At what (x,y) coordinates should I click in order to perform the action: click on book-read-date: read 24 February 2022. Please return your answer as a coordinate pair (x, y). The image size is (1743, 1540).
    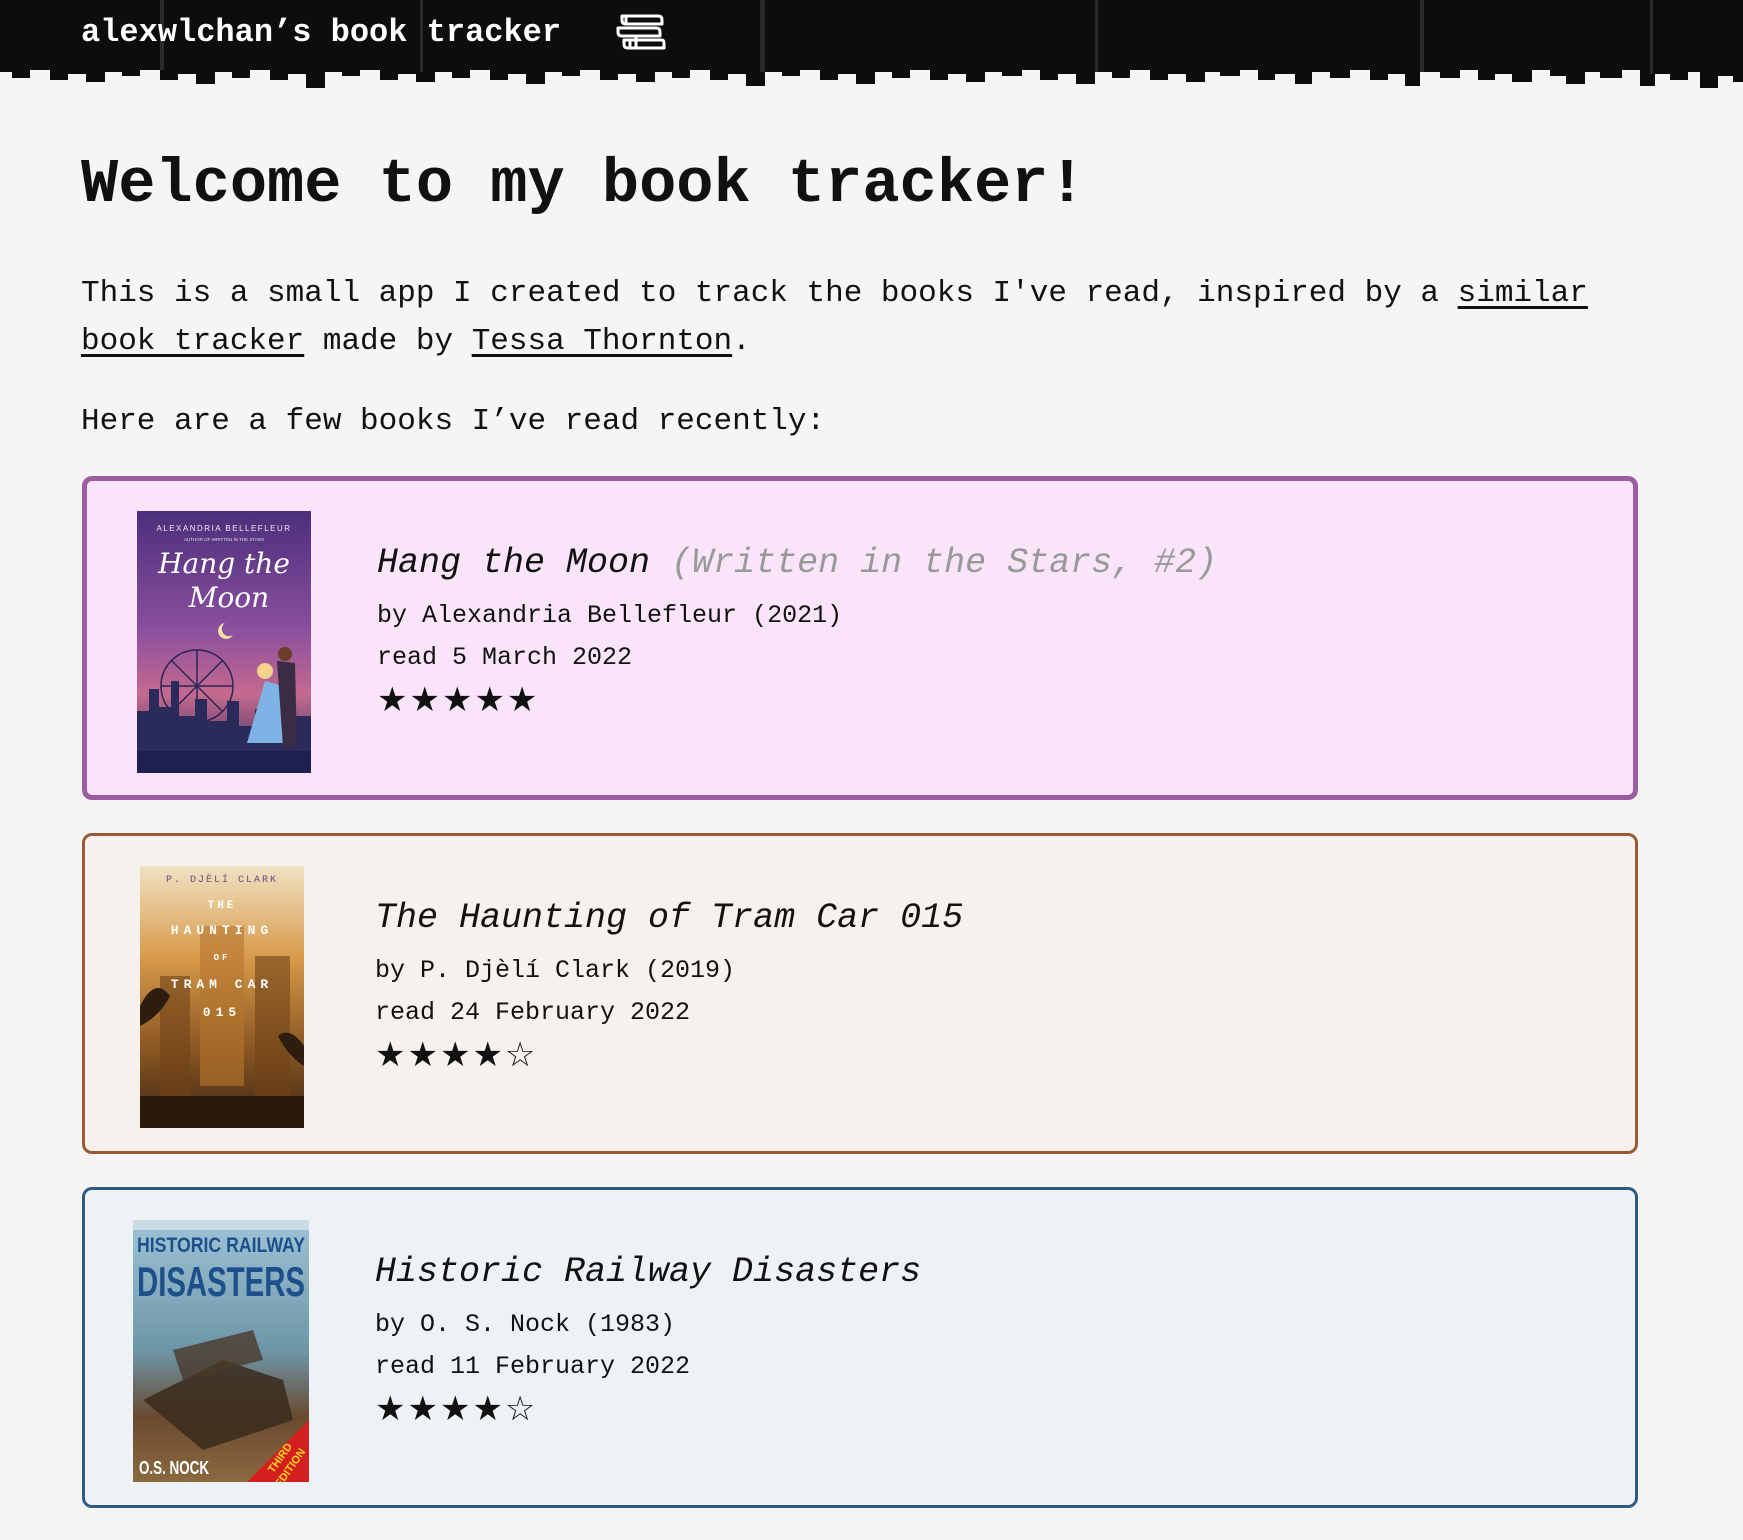
    Looking at the image, I should click on (533, 1012).